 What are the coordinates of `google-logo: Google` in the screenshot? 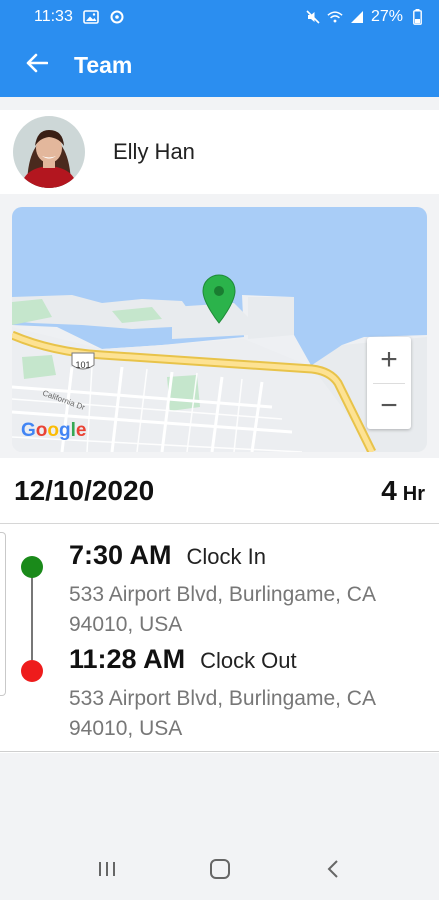 It's located at (53, 431).